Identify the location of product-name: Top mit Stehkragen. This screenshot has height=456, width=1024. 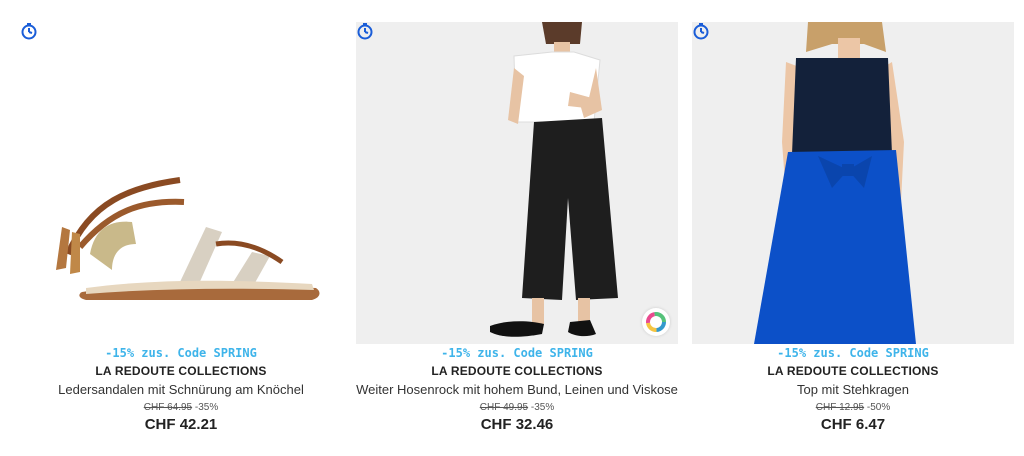
(853, 389).